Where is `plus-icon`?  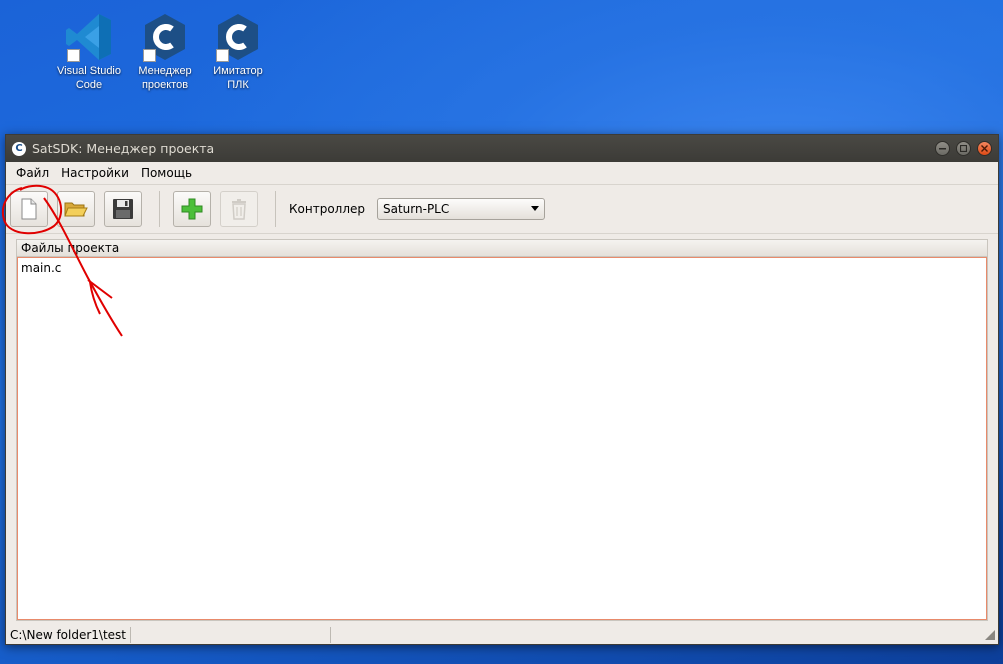 plus-icon is located at coordinates (192, 209).